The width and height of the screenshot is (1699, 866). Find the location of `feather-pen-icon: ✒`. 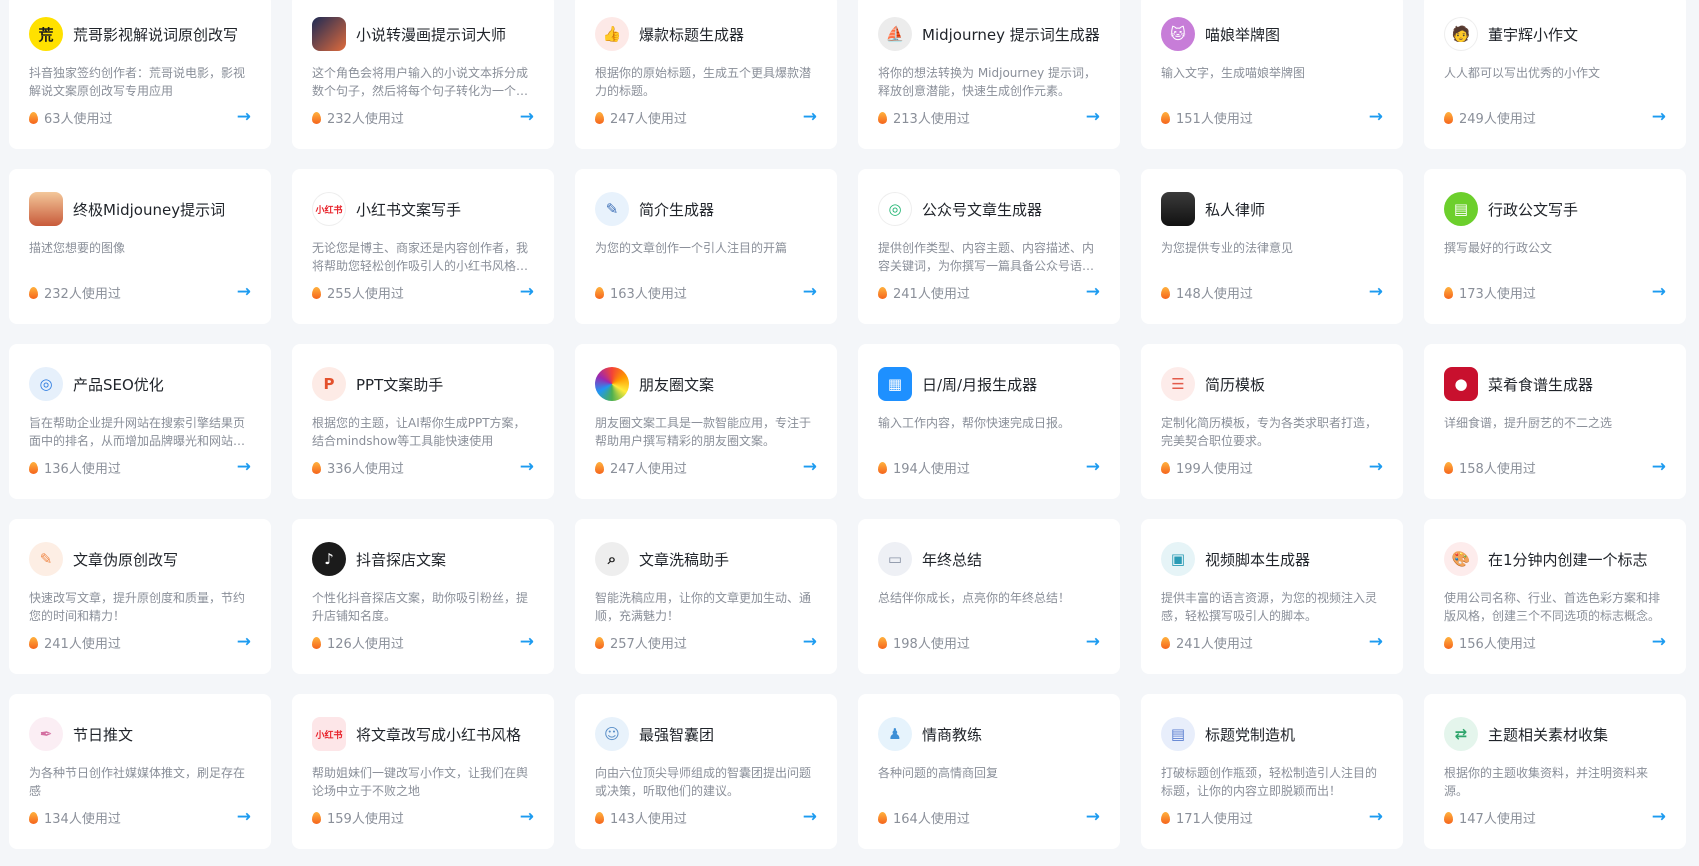

feather-pen-icon: ✒ is located at coordinates (46, 734).